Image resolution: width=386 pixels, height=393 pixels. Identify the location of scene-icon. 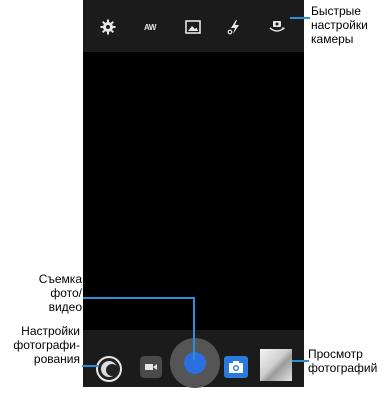
(193, 27).